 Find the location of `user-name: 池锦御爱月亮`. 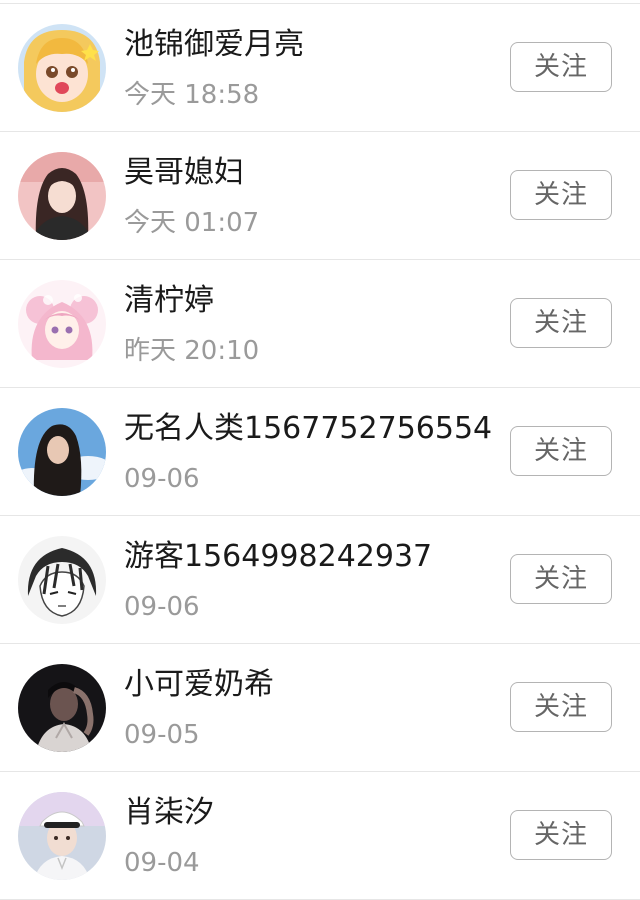

user-name: 池锦御爱月亮 is located at coordinates (214, 45).